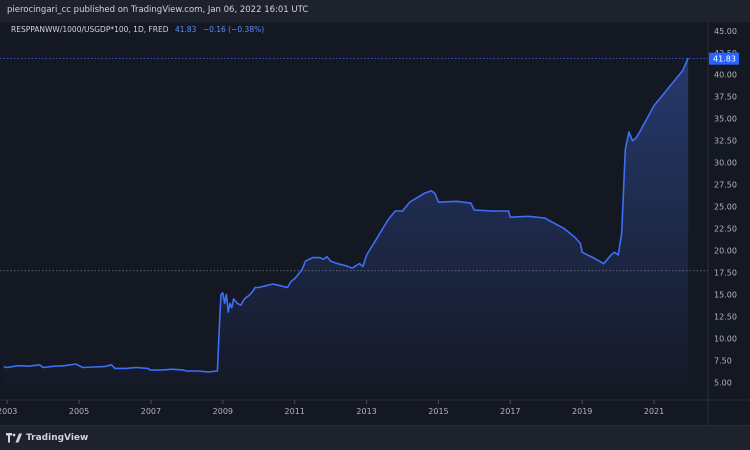 The height and width of the screenshot is (450, 750). What do you see at coordinates (725, 163) in the screenshot?
I see `y-tick-label: 30.00` at bounding box center [725, 163].